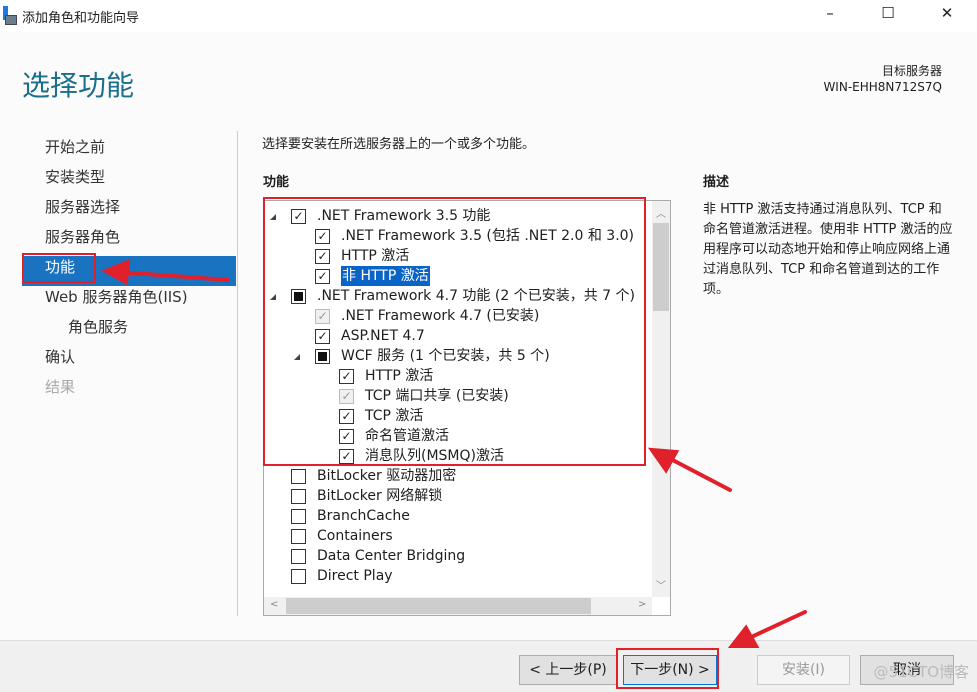 This screenshot has height=692, width=977. Describe the element at coordinates (661, 267) in the screenshot. I see `vertical-scroll-thumb` at that location.